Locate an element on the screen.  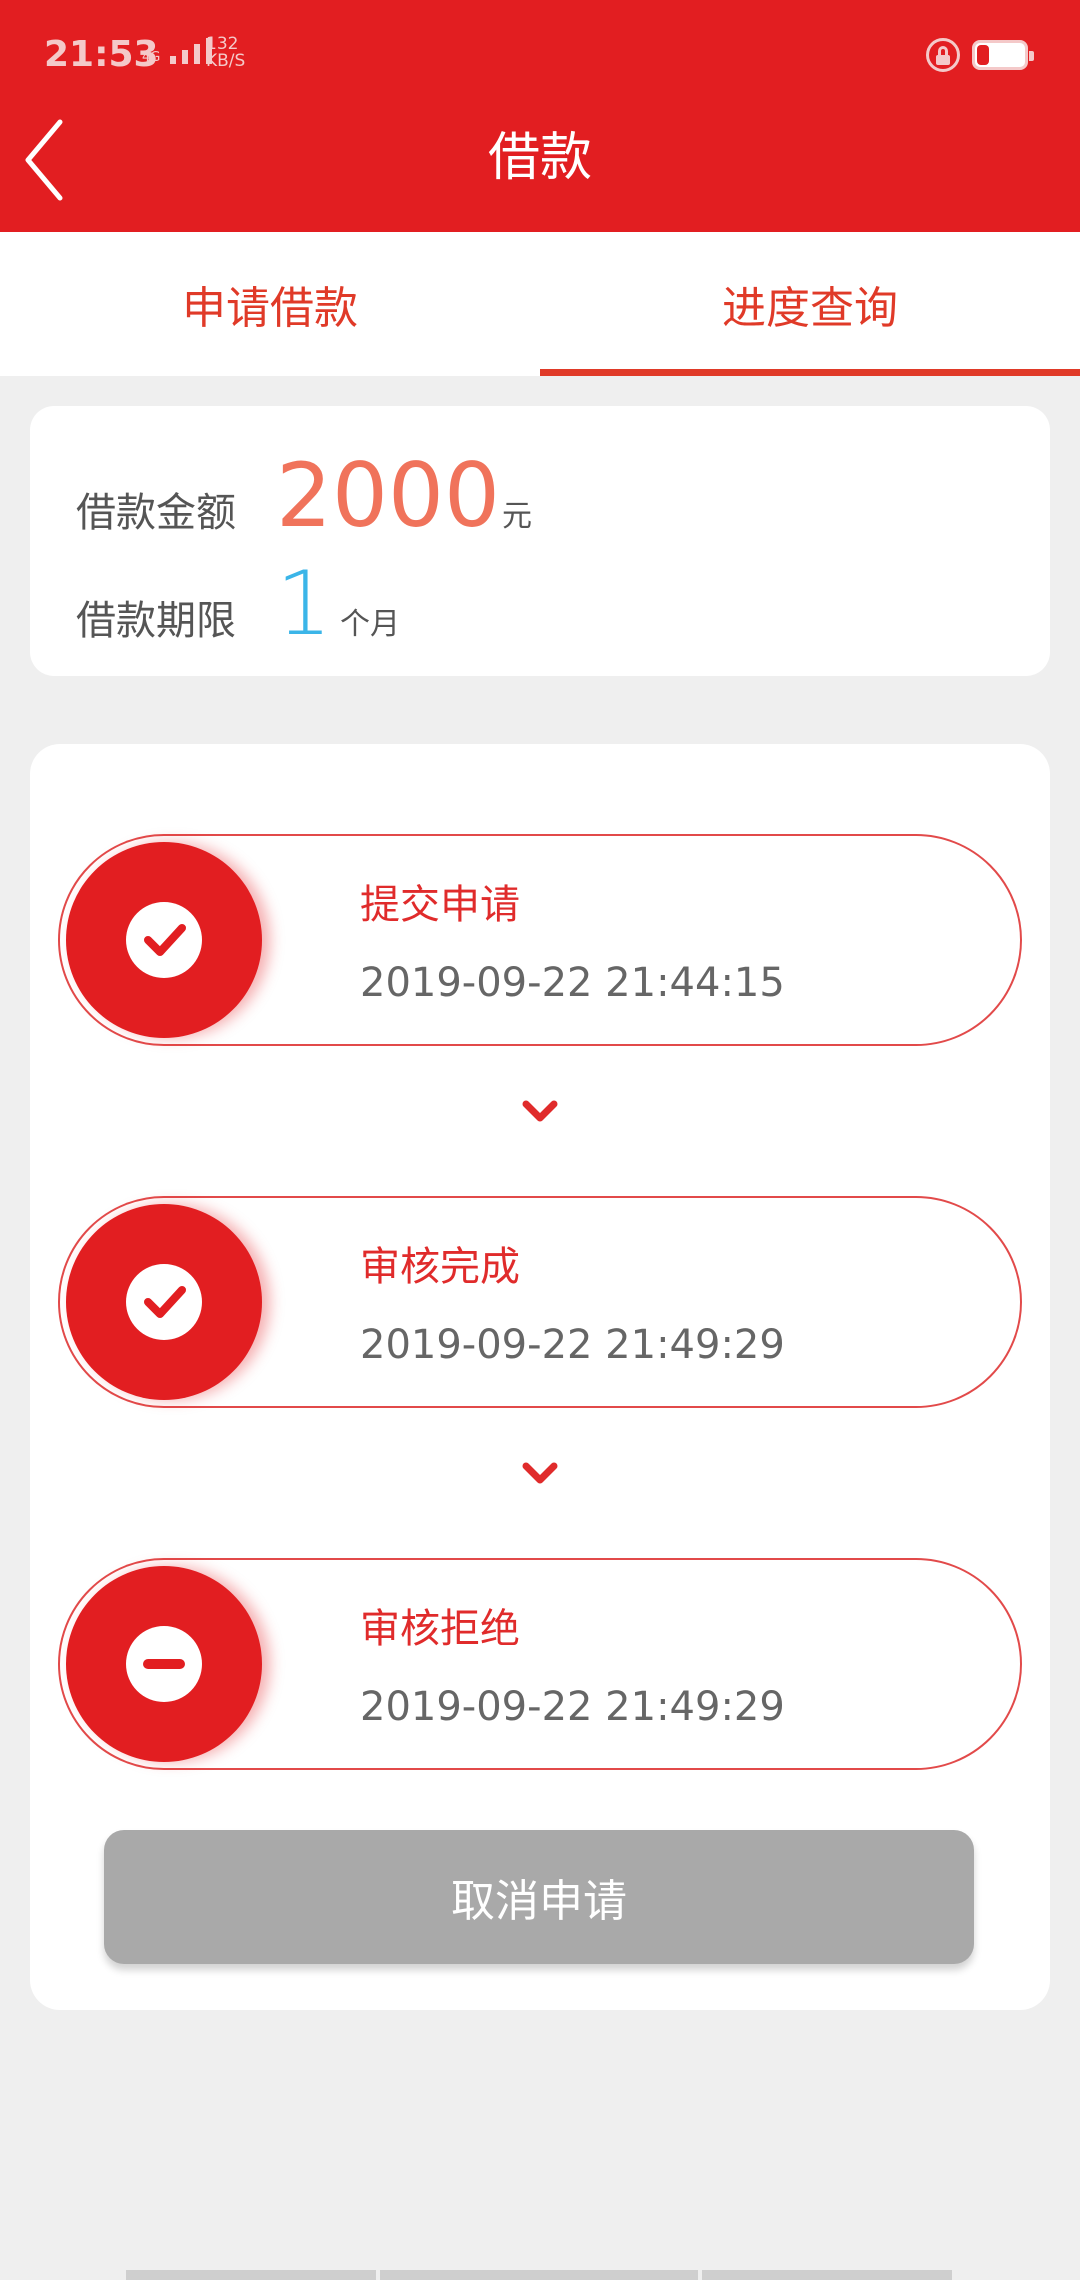
step-title: 提交申请 is located at coordinates (440, 905).